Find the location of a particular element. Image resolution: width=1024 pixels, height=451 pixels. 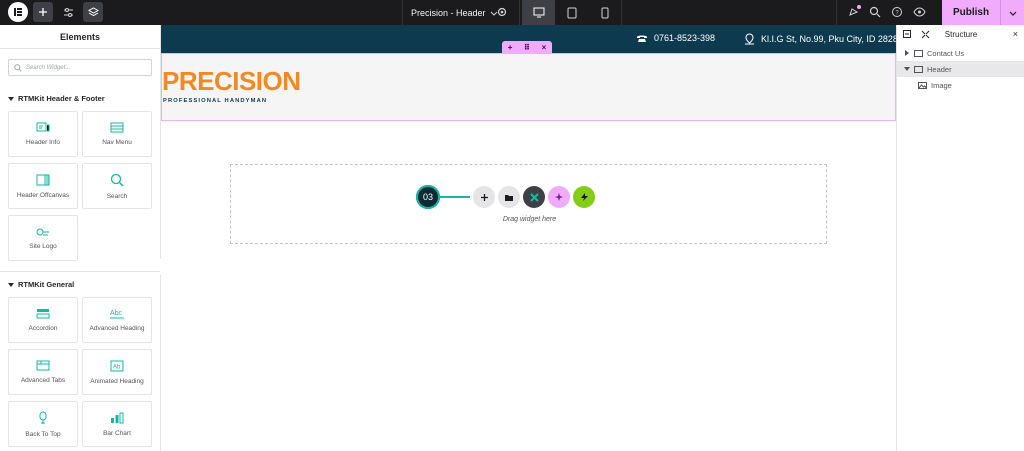

header-logo-section: PRECISION PROFESSIONAL HANDYMAN is located at coordinates (528, 87).